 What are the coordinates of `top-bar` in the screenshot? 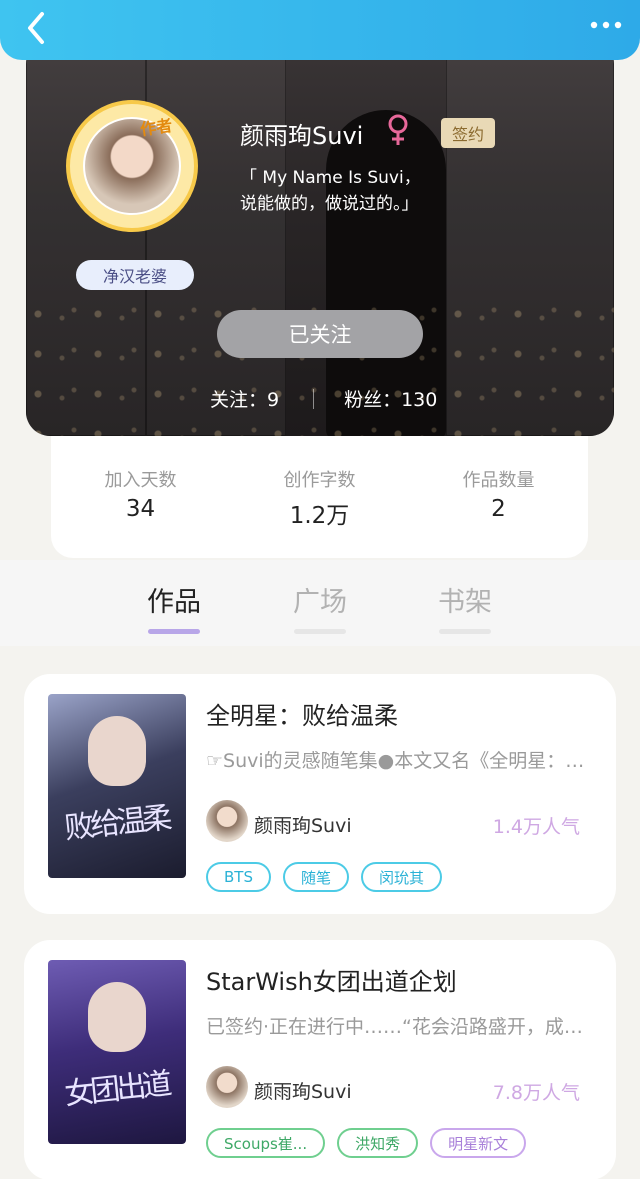 It's located at (320, 30).